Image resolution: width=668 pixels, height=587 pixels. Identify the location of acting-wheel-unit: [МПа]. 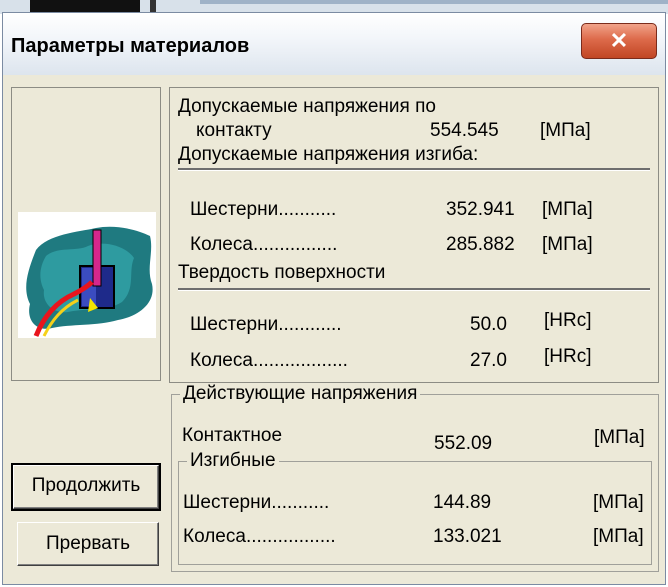
(618, 536).